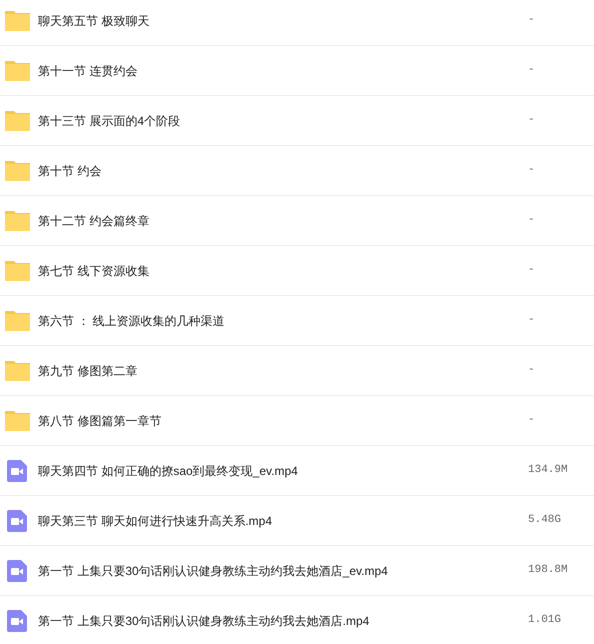 This screenshot has width=594, height=644. I want to click on file-size: 5.48G, so click(545, 520).